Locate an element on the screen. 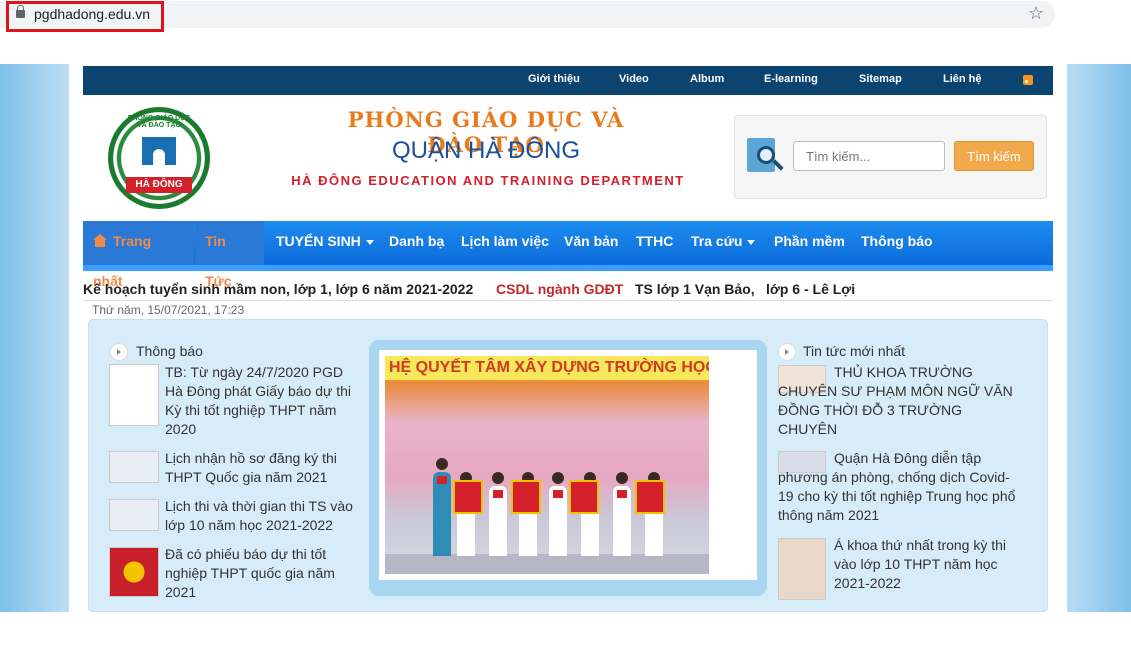  top-nav-video: Video is located at coordinates (634, 79).